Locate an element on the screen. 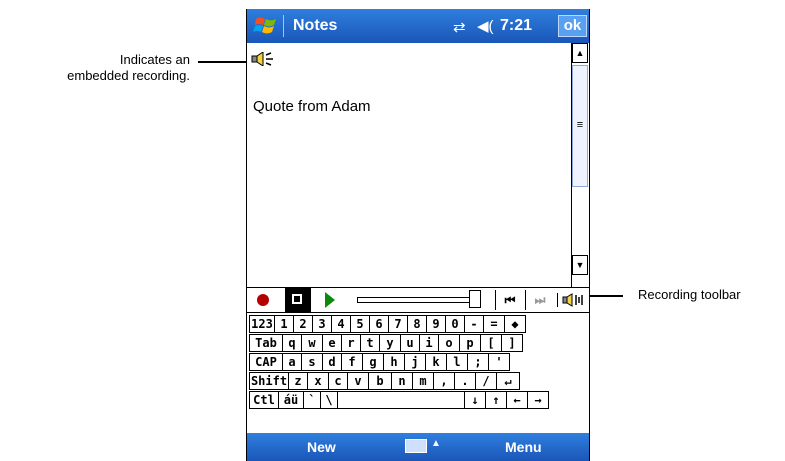 The image size is (785, 461). key: ' is located at coordinates (499, 362).